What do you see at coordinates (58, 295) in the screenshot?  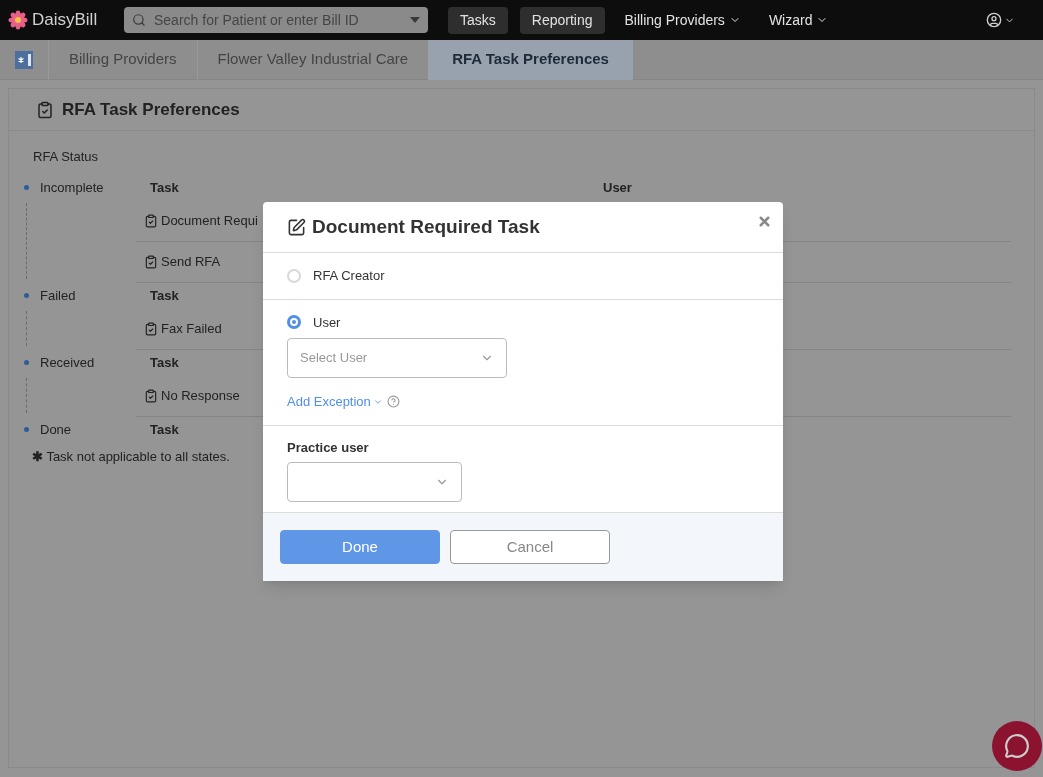 I see `status-label: Failed` at bounding box center [58, 295].